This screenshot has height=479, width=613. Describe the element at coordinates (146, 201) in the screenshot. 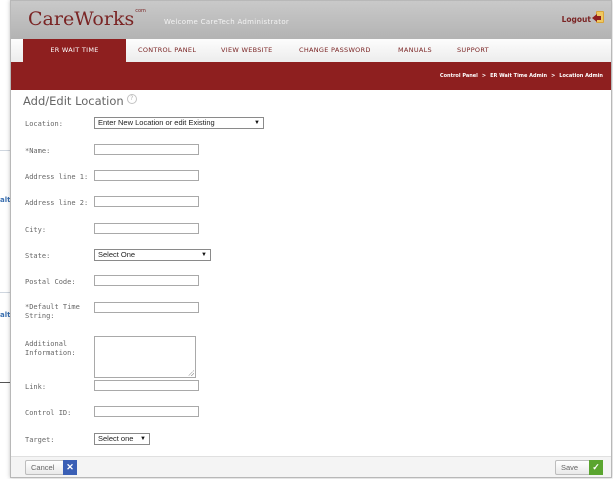

I see `address-line-2-input` at that location.